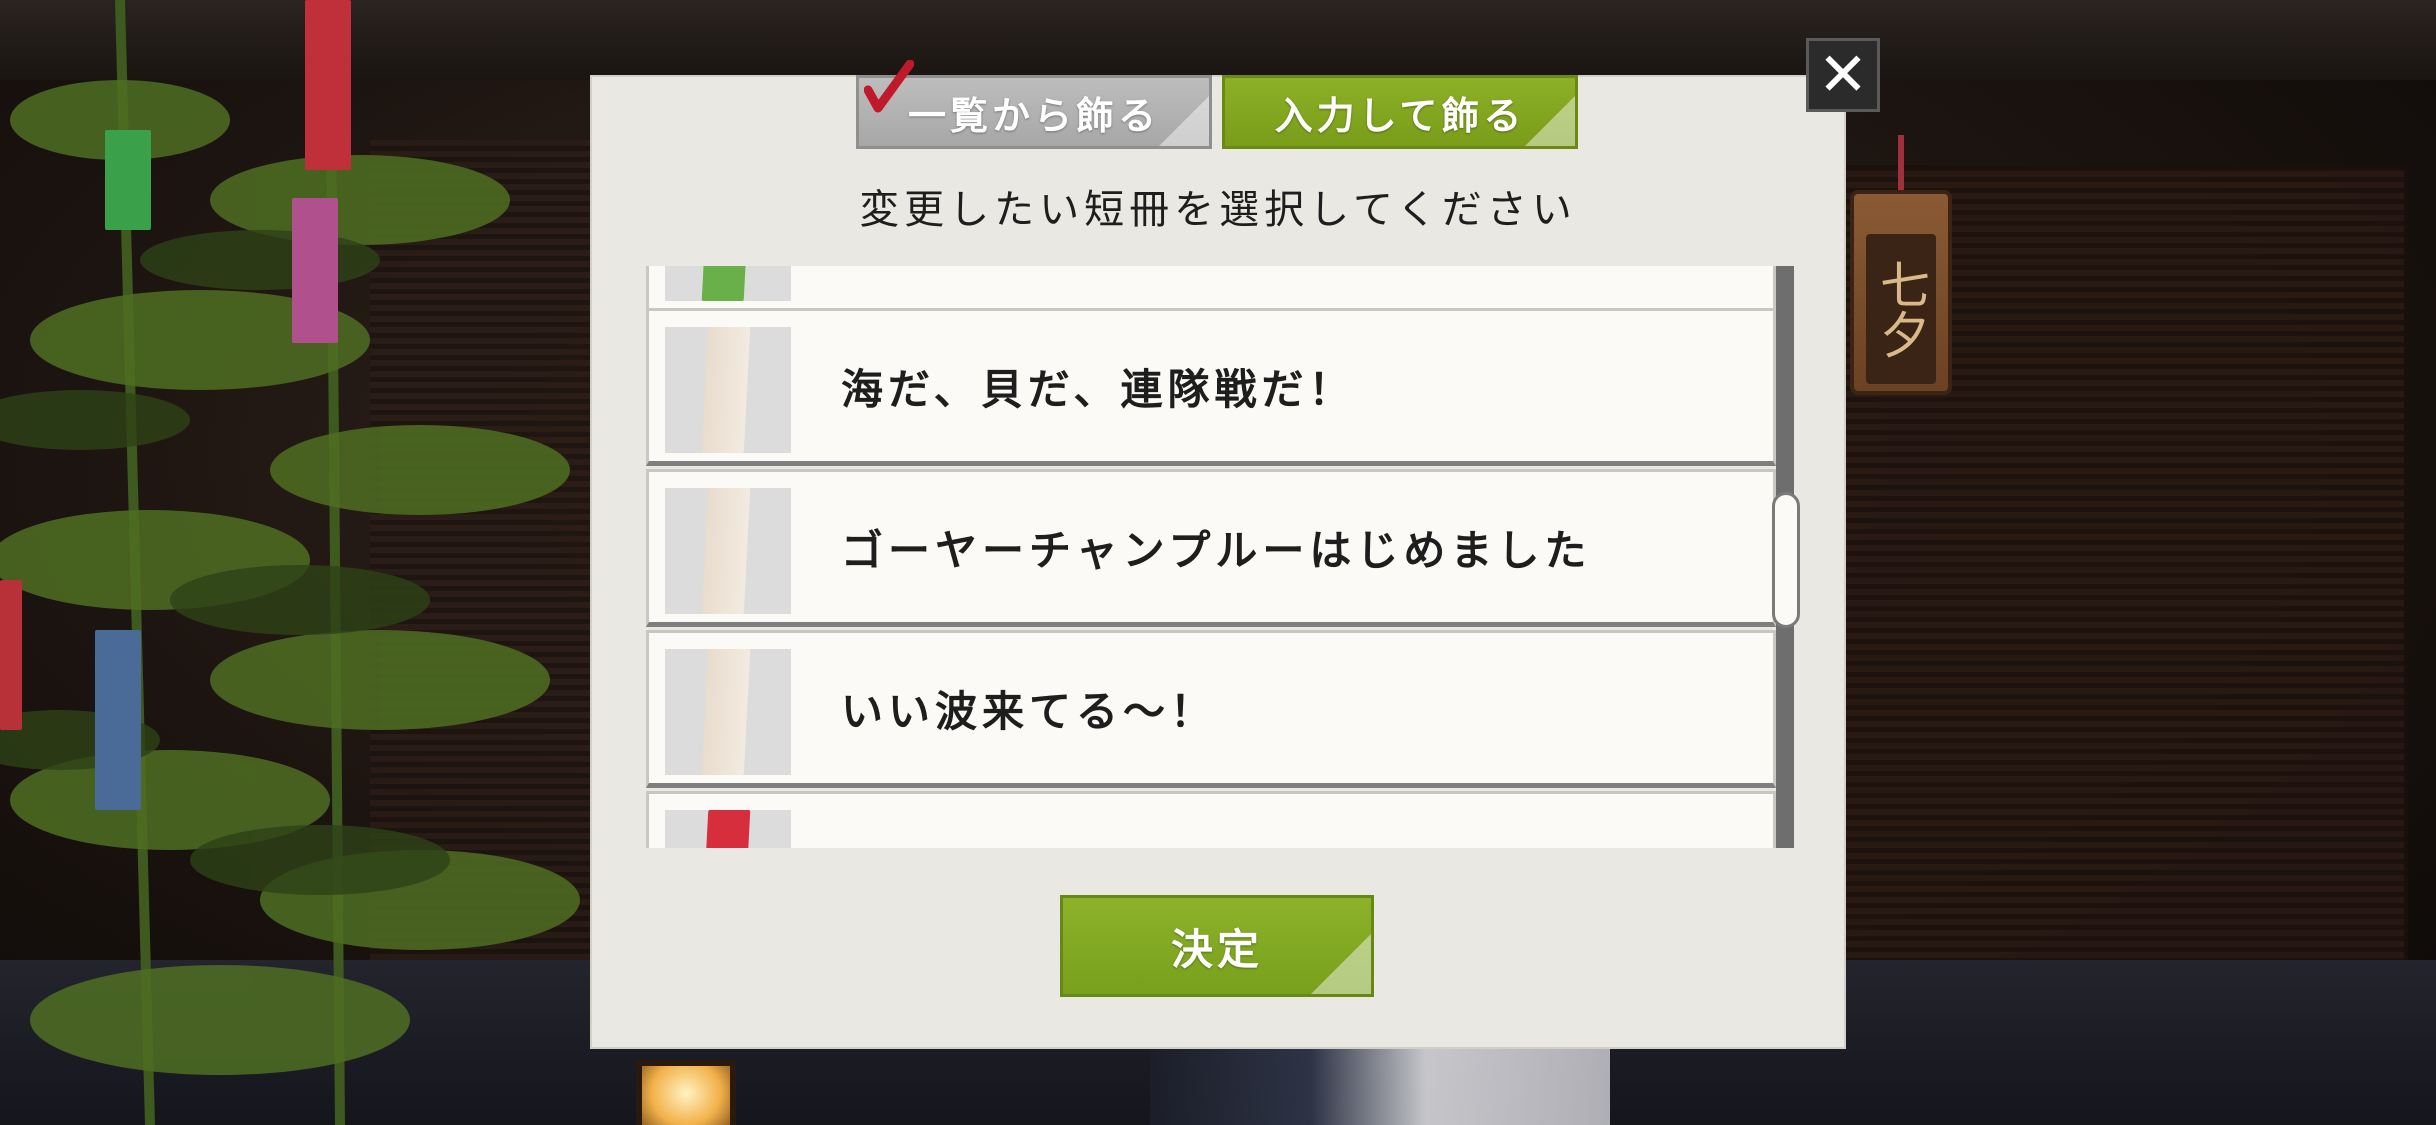 The height and width of the screenshot is (1125, 2436). I want to click on checkmark-icon, so click(889, 86).